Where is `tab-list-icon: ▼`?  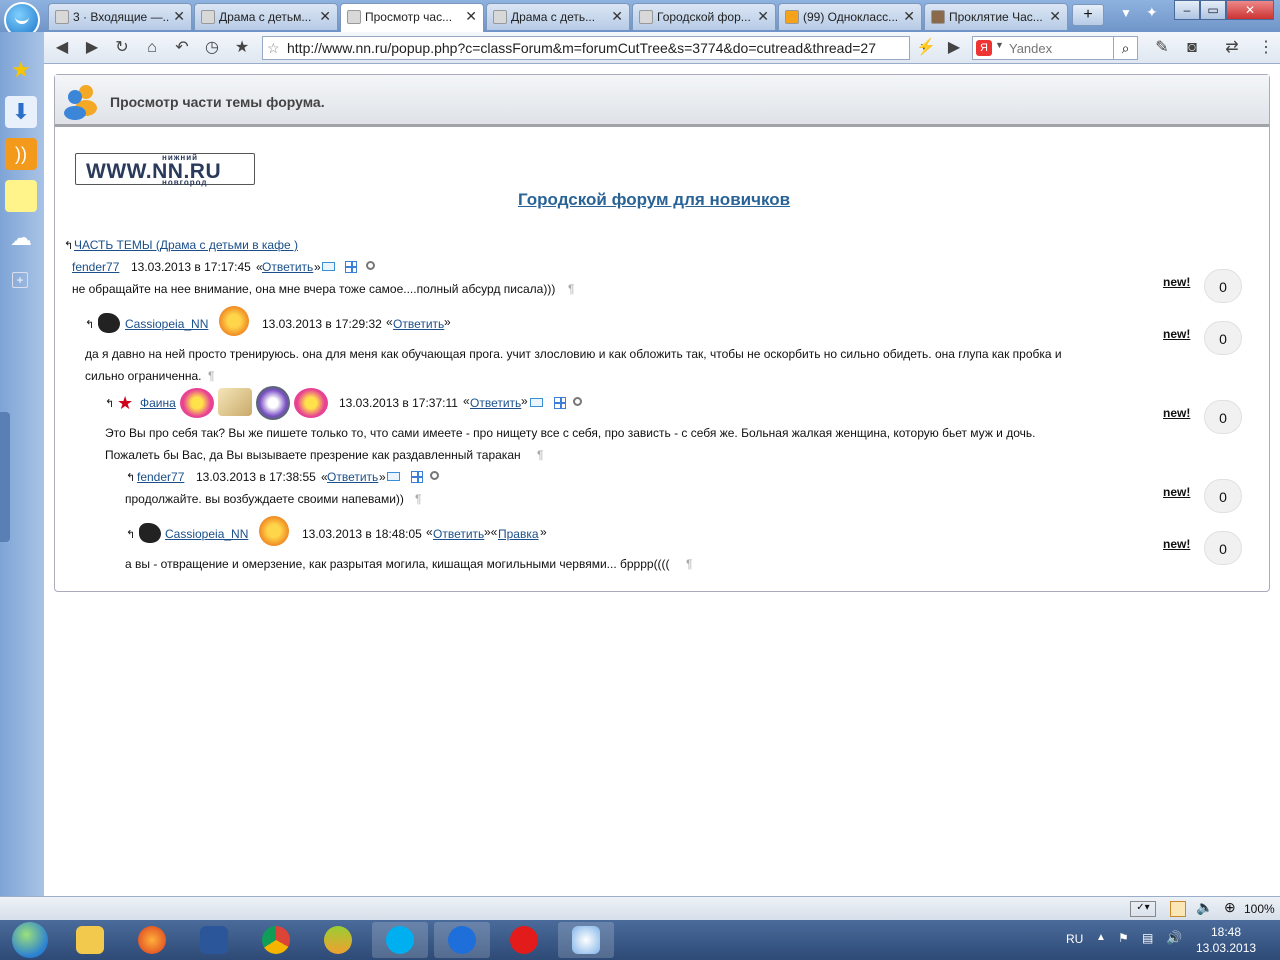
tab-list-icon: ▼ is located at coordinates (1126, 13).